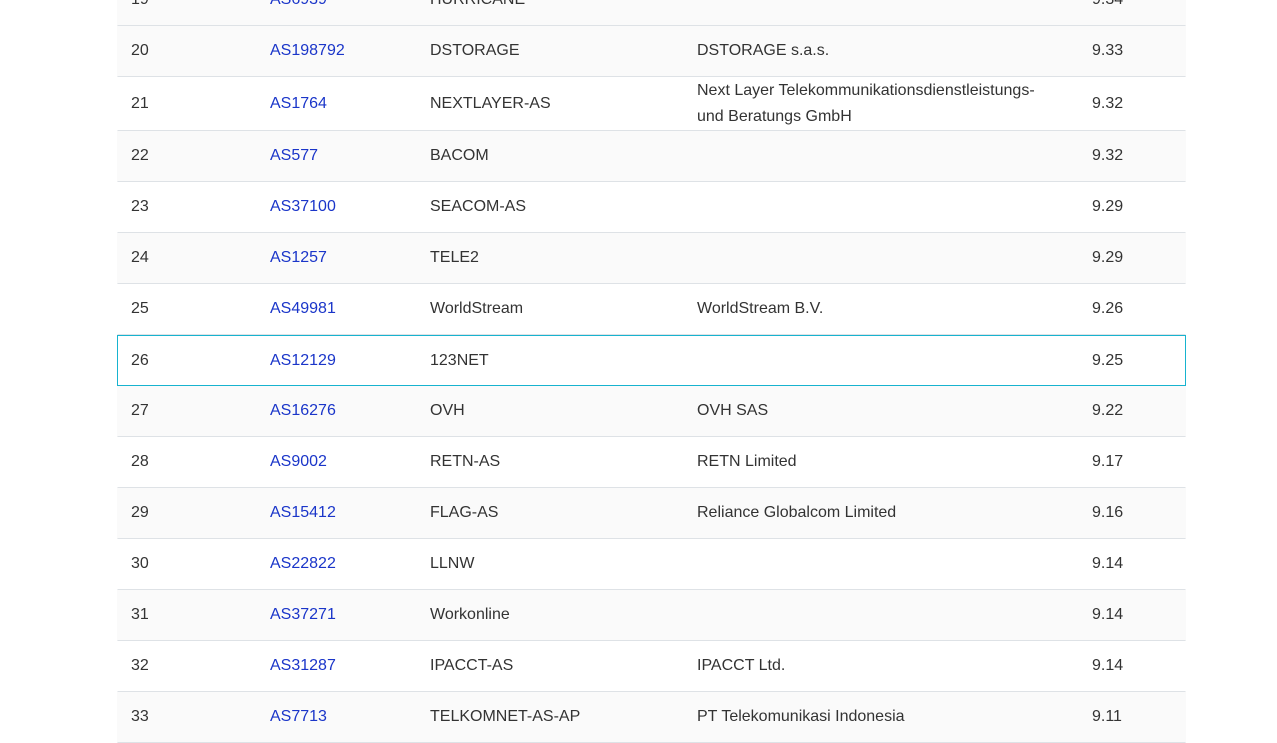 The image size is (1277, 743). What do you see at coordinates (651, 13) in the screenshot?
I see `table-row: 19 AS6939 HURRICANE 9.34` at bounding box center [651, 13].